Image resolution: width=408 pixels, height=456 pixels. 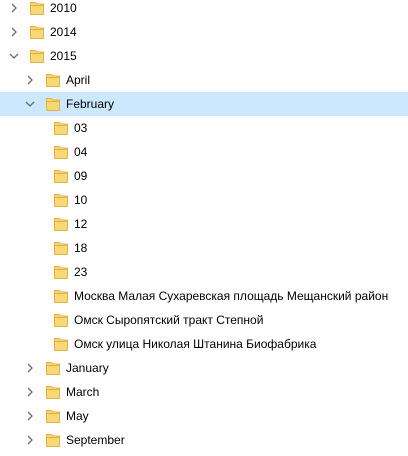 I want to click on tree-item: 23, so click(x=204, y=272).